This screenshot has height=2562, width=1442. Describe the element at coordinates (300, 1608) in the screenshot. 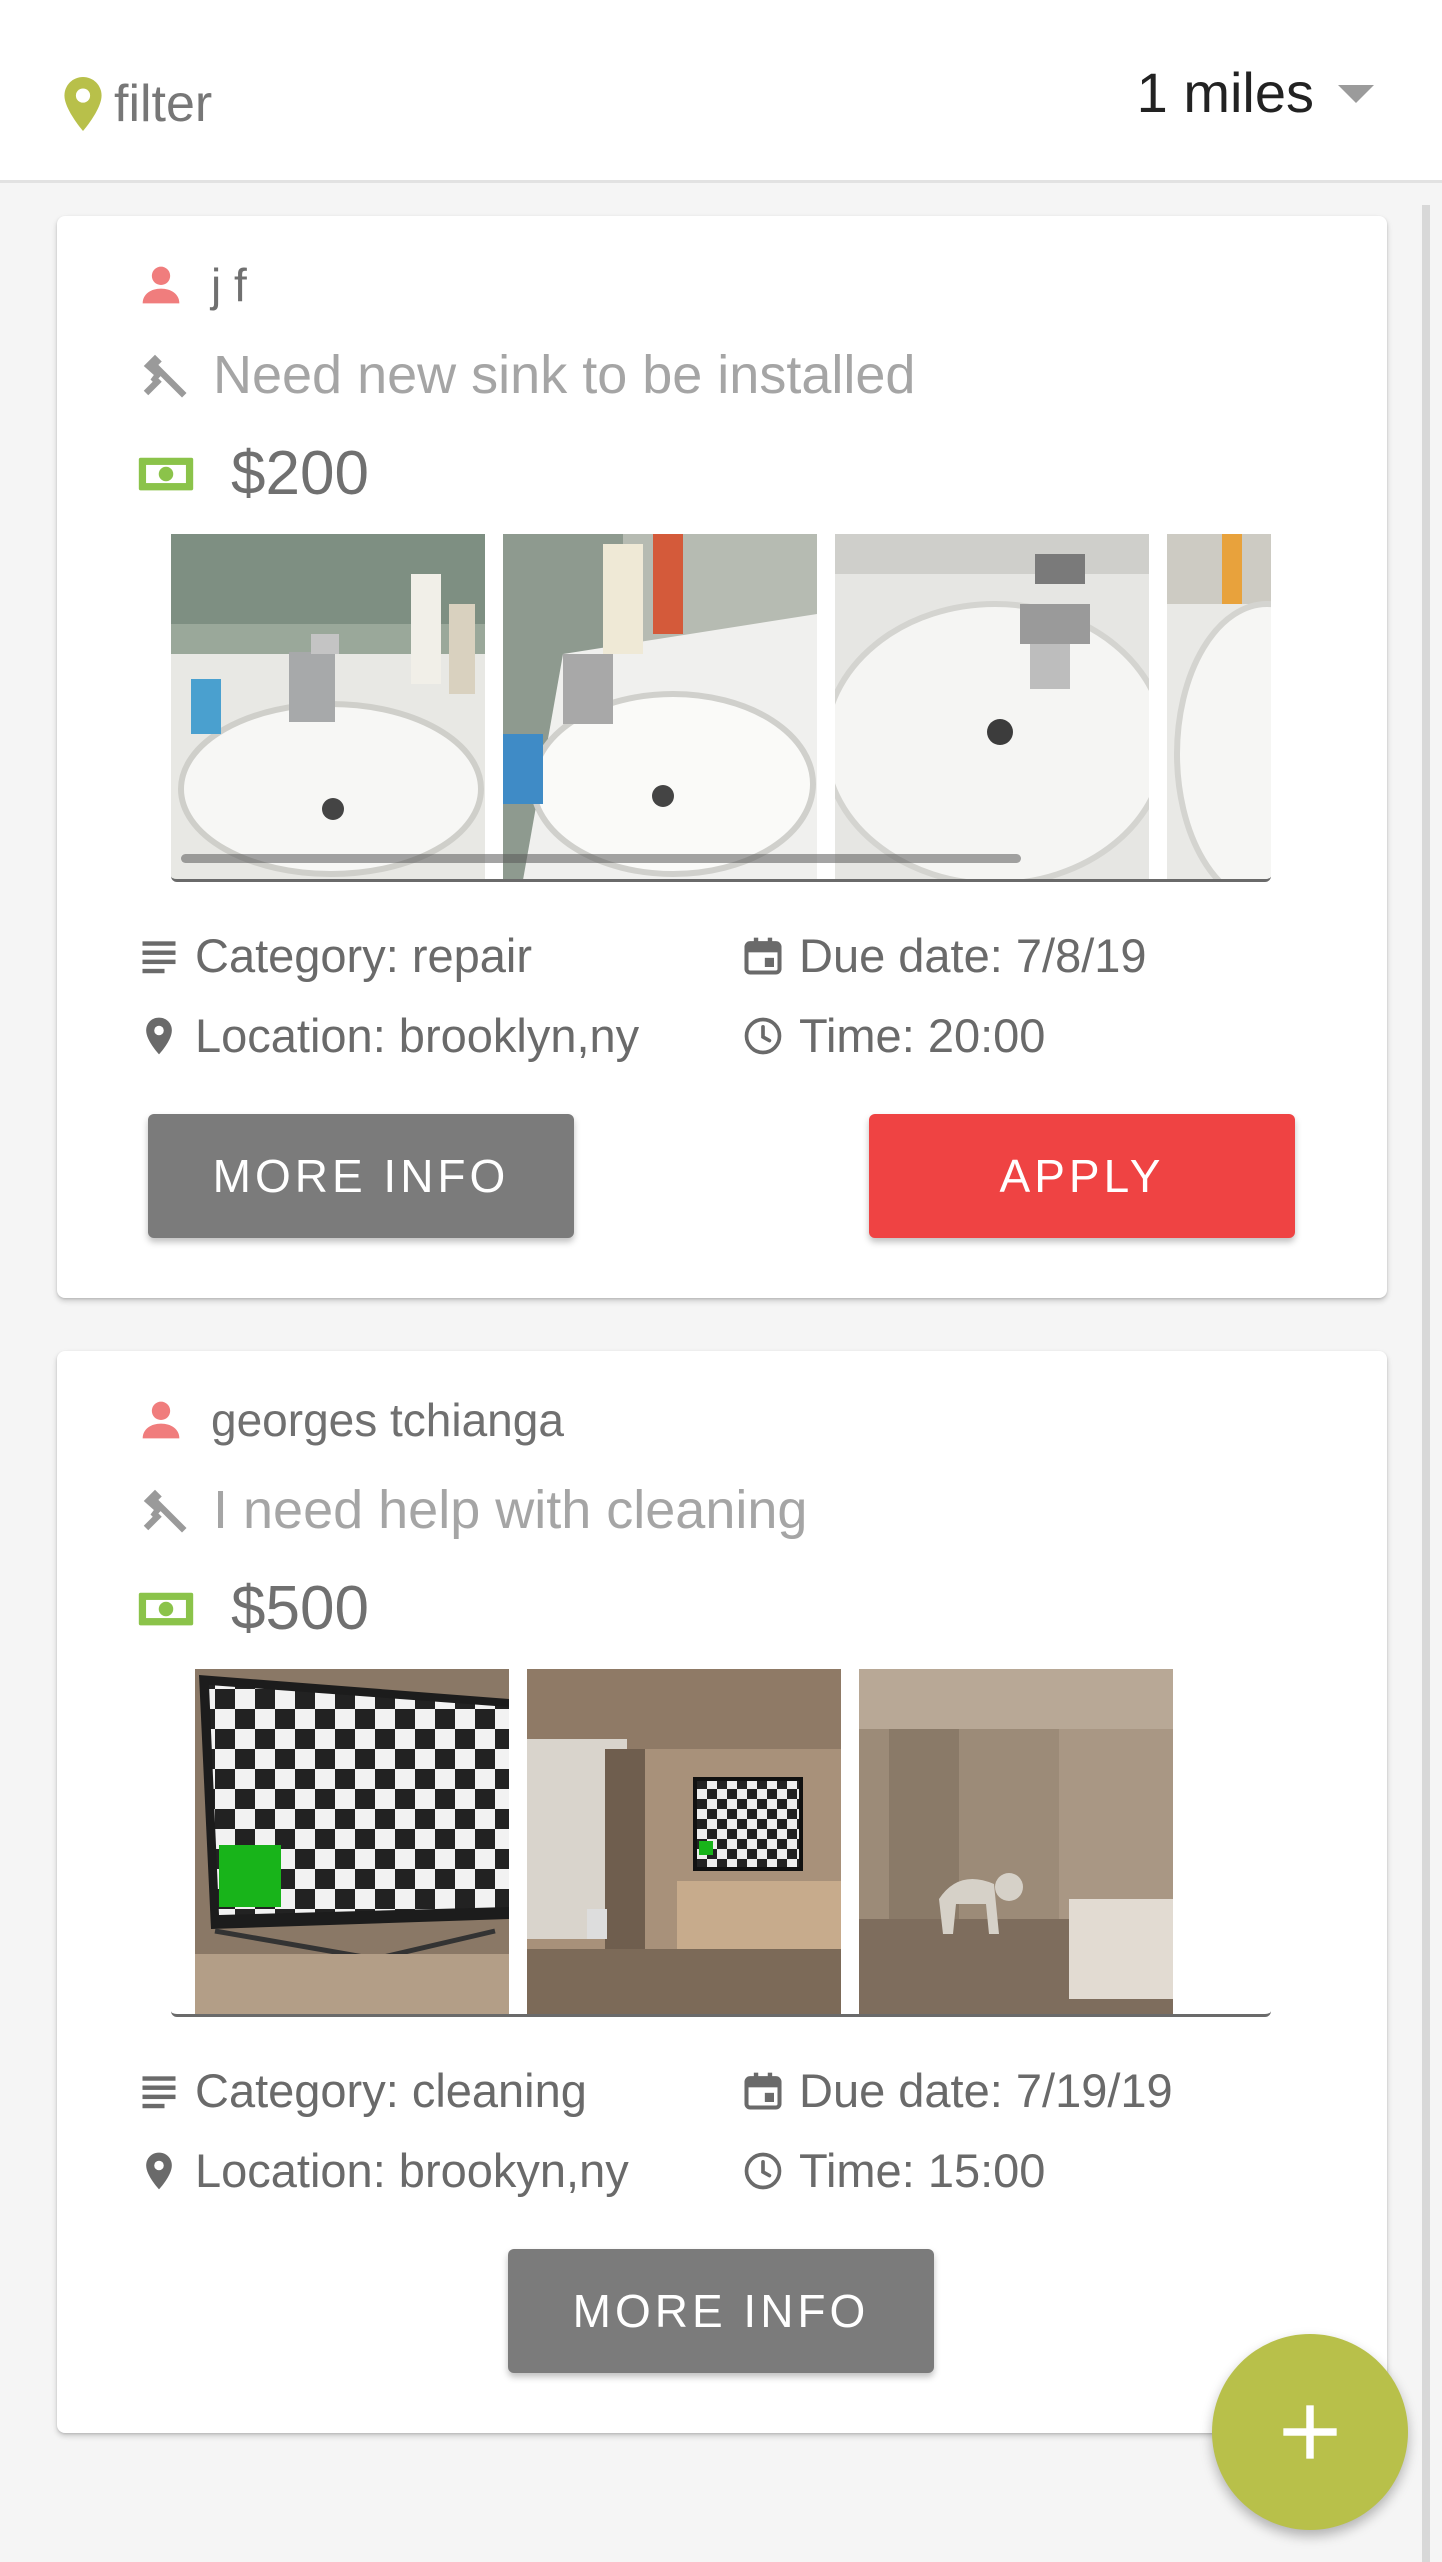

I see `job-price: $500` at that location.